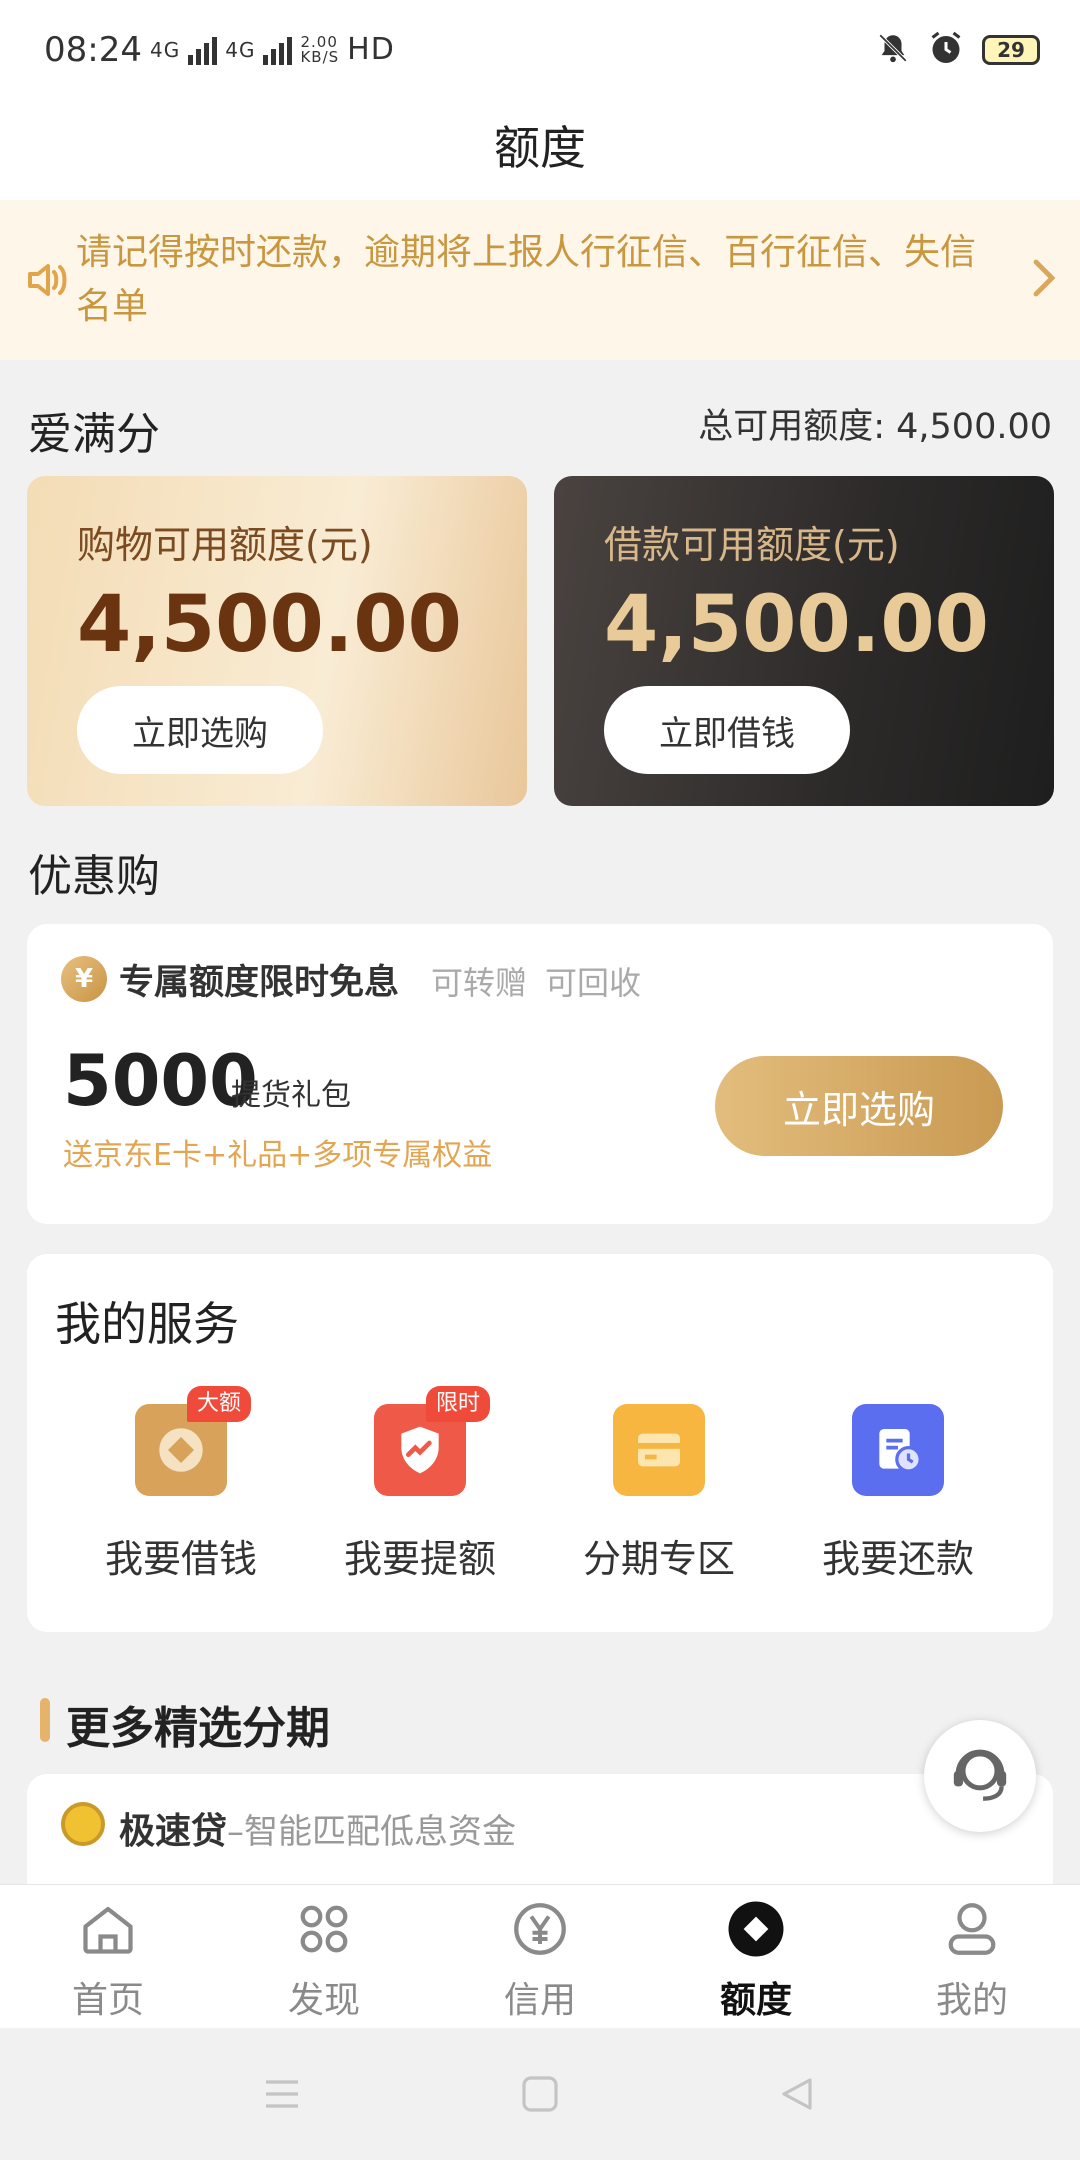 The height and width of the screenshot is (2160, 1080). I want to click on page-title: 额度, so click(540, 148).